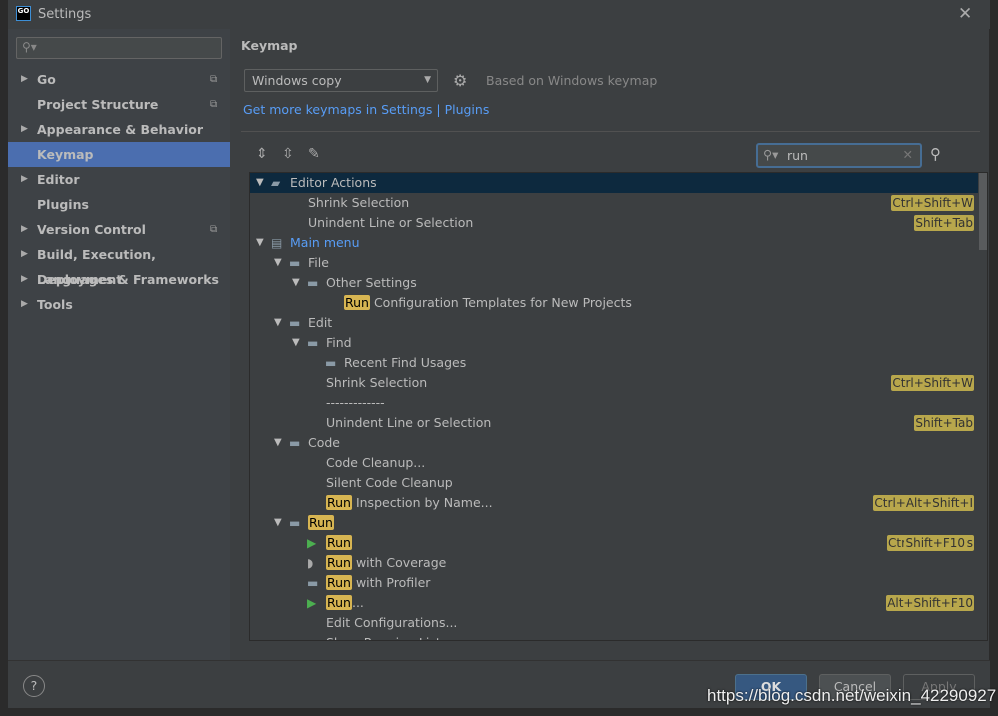 This screenshot has height=716, width=998. What do you see at coordinates (119, 154) in the screenshot?
I see `sidebar-item-keymap: Keymap` at bounding box center [119, 154].